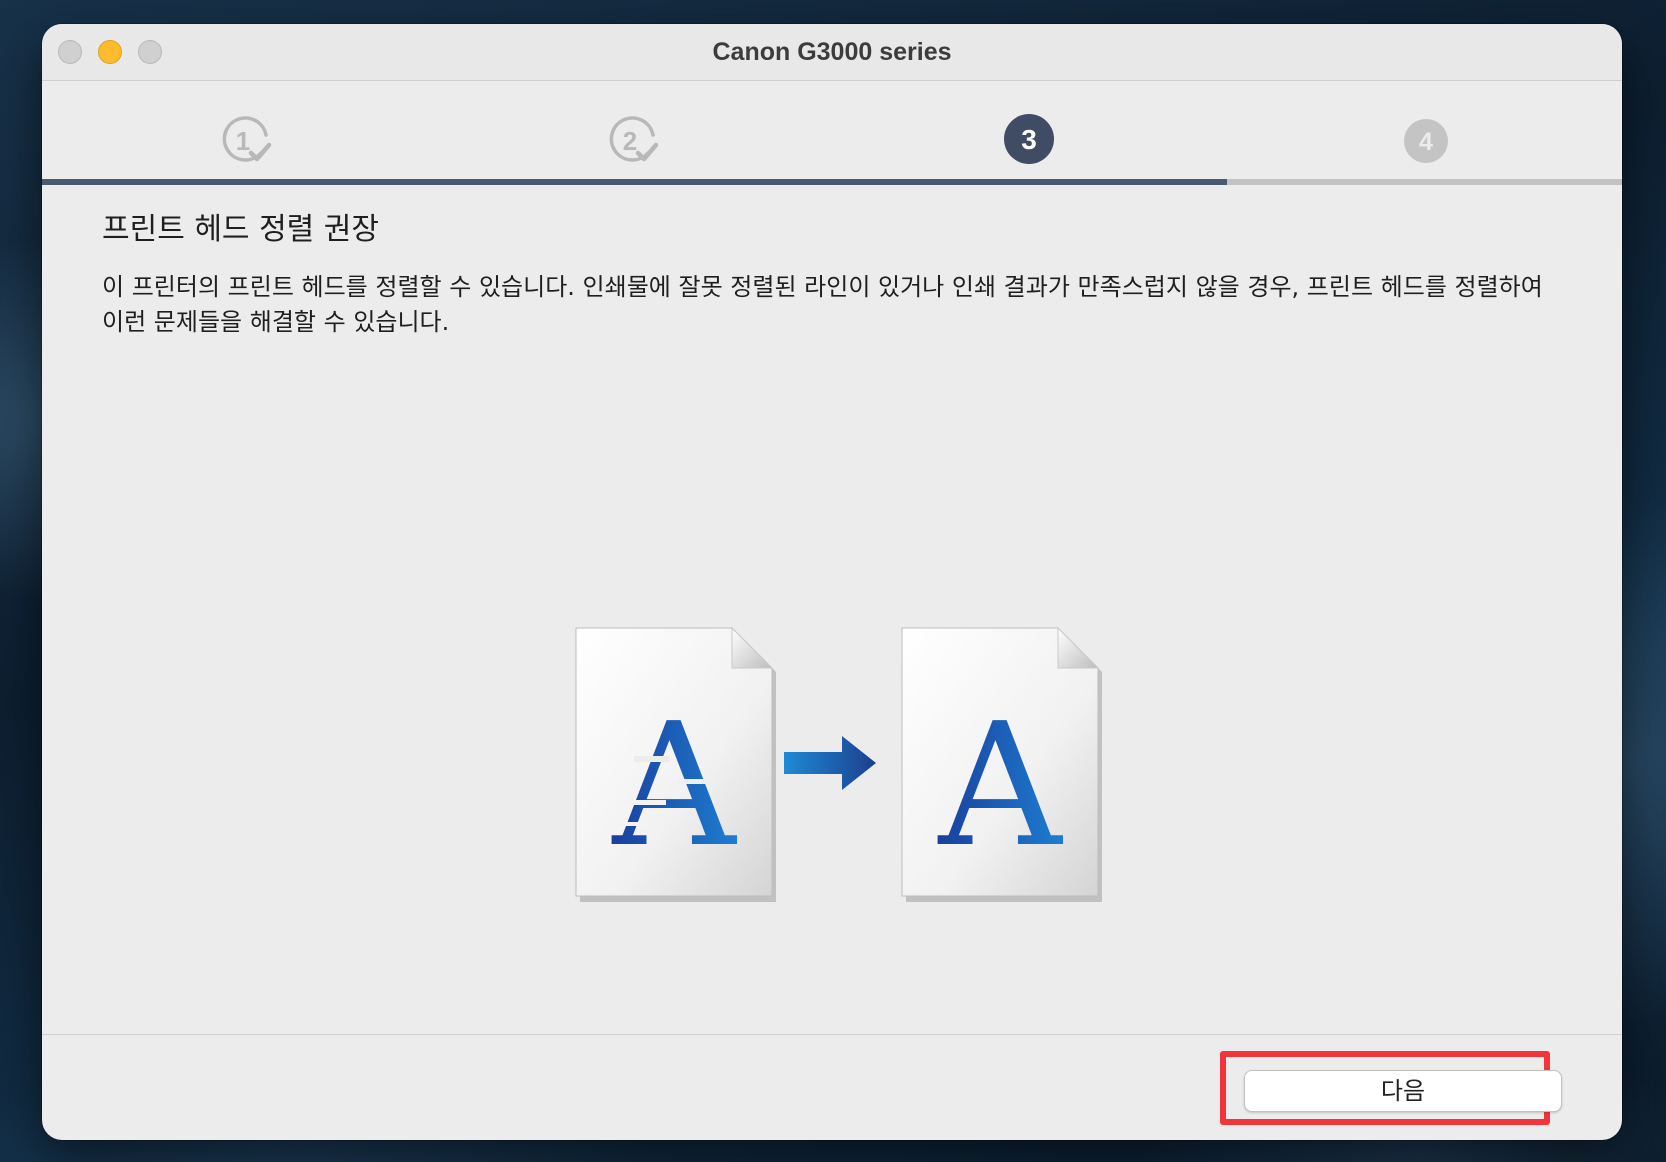 The height and width of the screenshot is (1162, 1666). Describe the element at coordinates (675, 786) in the screenshot. I see `before-letter: A` at that location.